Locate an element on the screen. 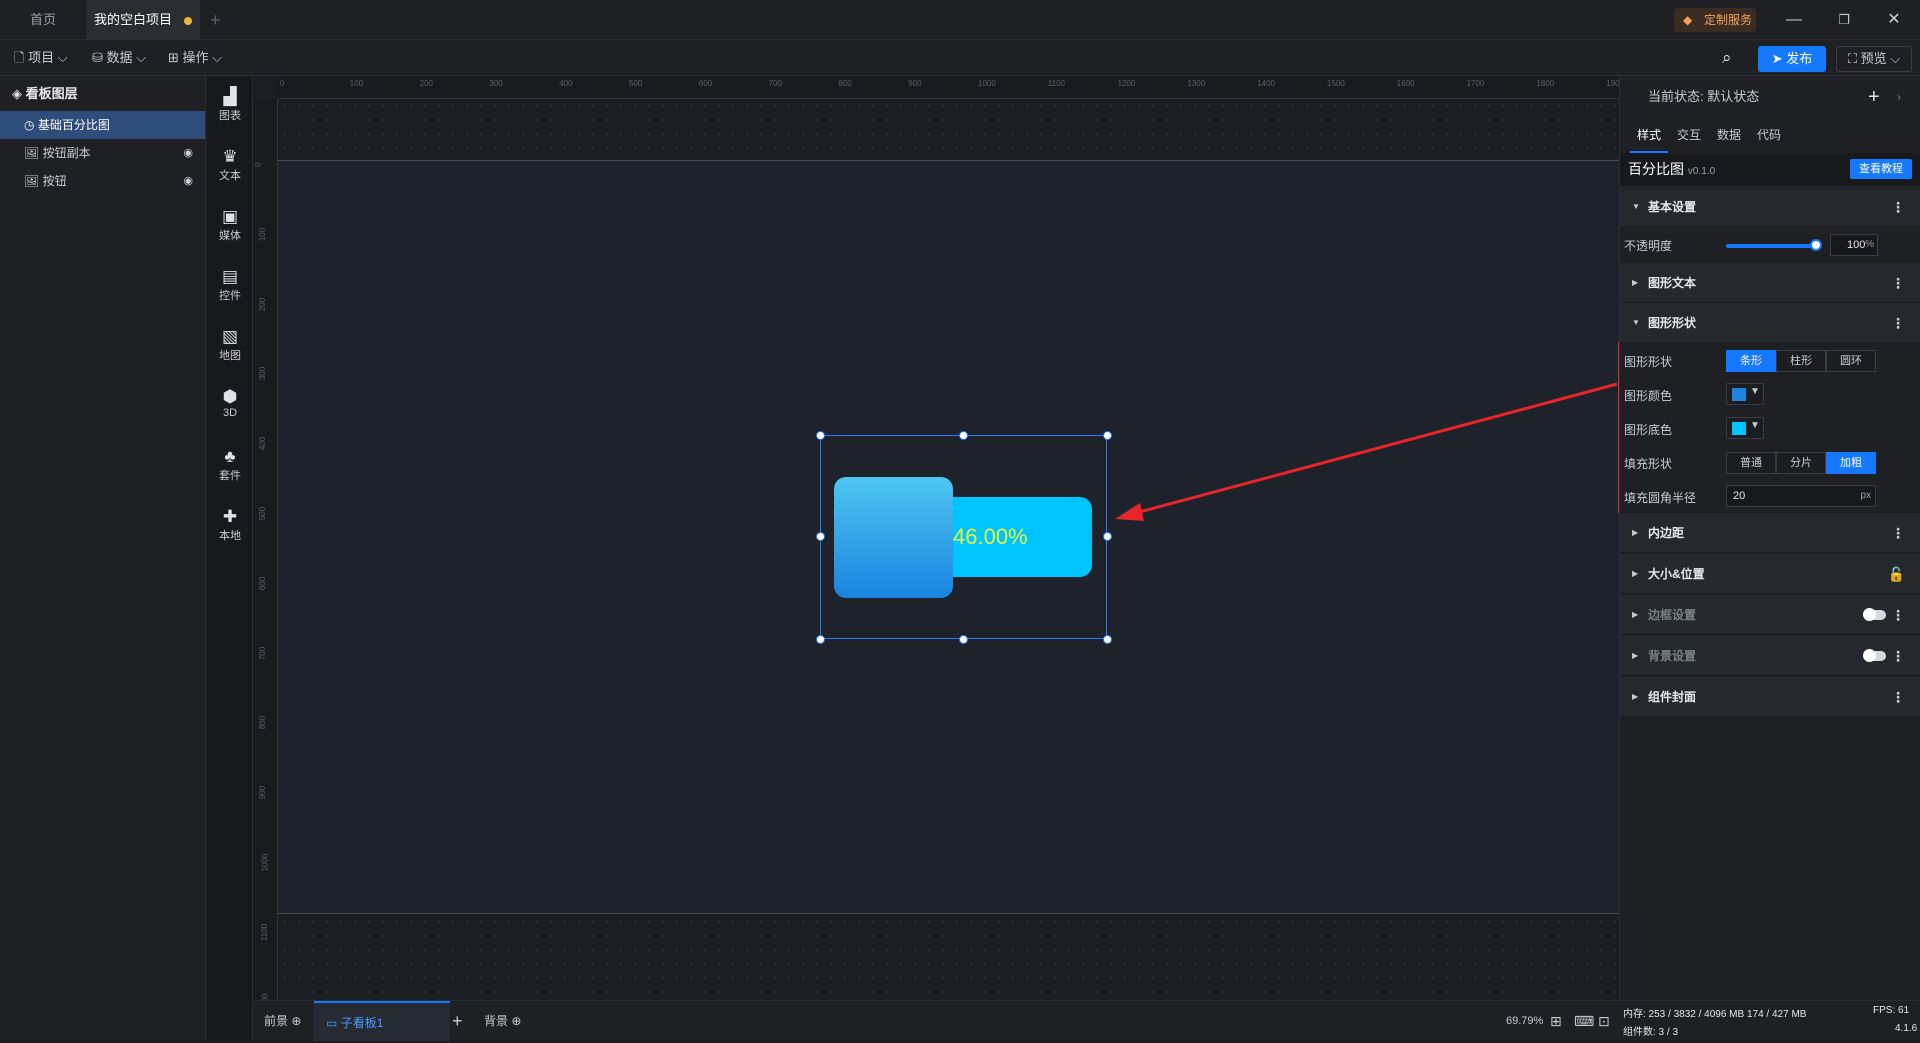  bg-color-picker: ▼ is located at coordinates (1745, 428).